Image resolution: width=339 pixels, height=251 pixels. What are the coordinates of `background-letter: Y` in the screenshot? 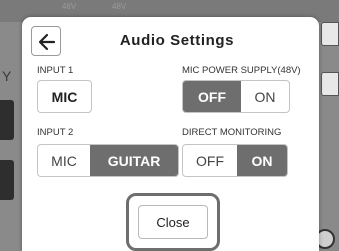 It's located at (7, 76).